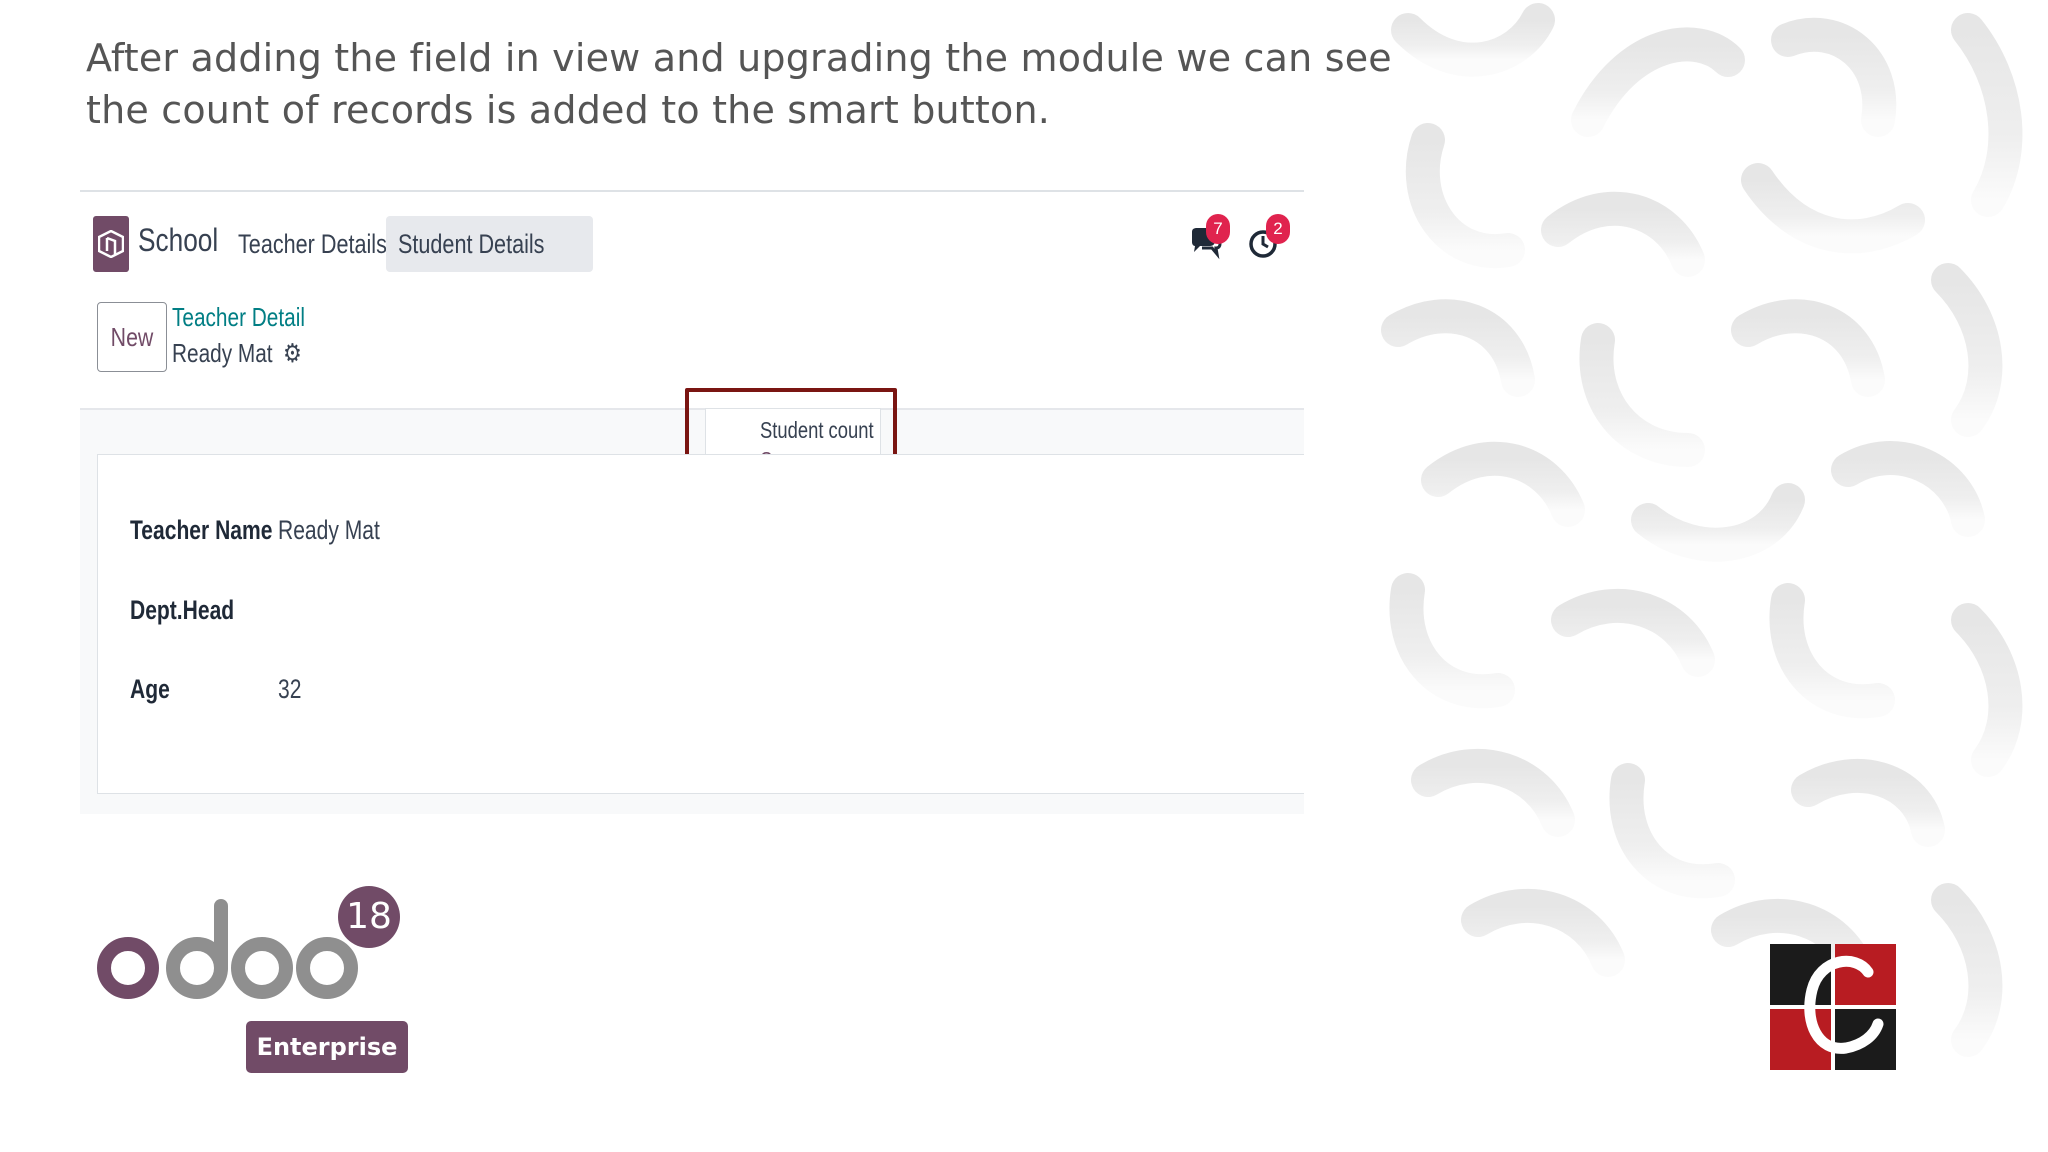 The image size is (2048, 1152). What do you see at coordinates (1218, 229) in the screenshot?
I see `messages-badge: 7` at bounding box center [1218, 229].